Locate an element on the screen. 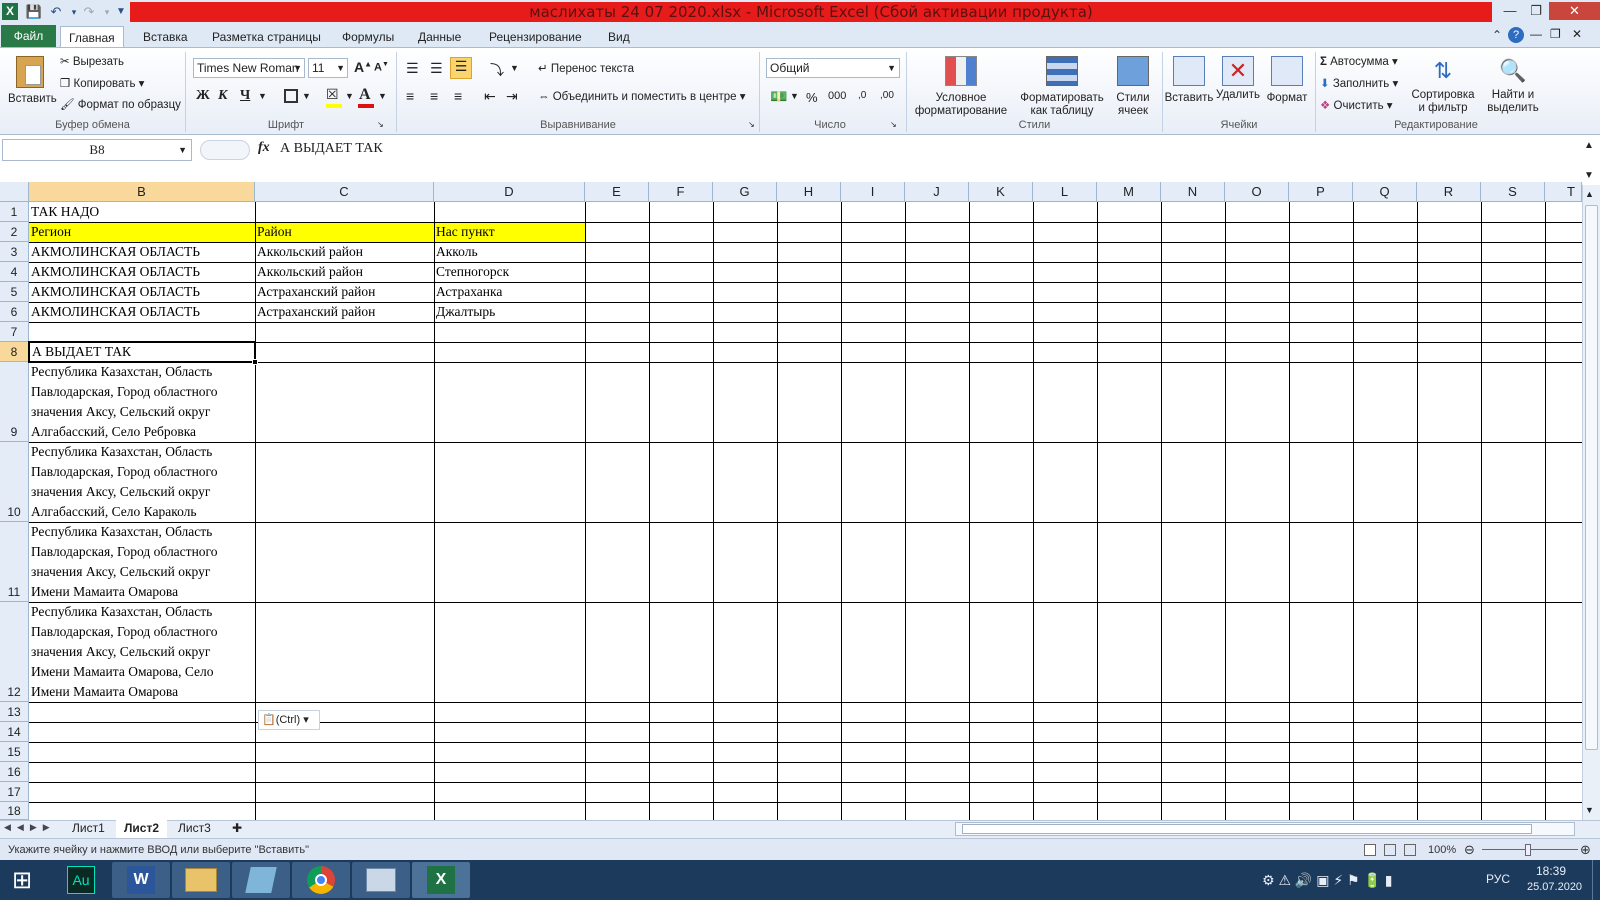  fill-button: ⬇ Заполнить ▾ is located at coordinates (1359, 83).